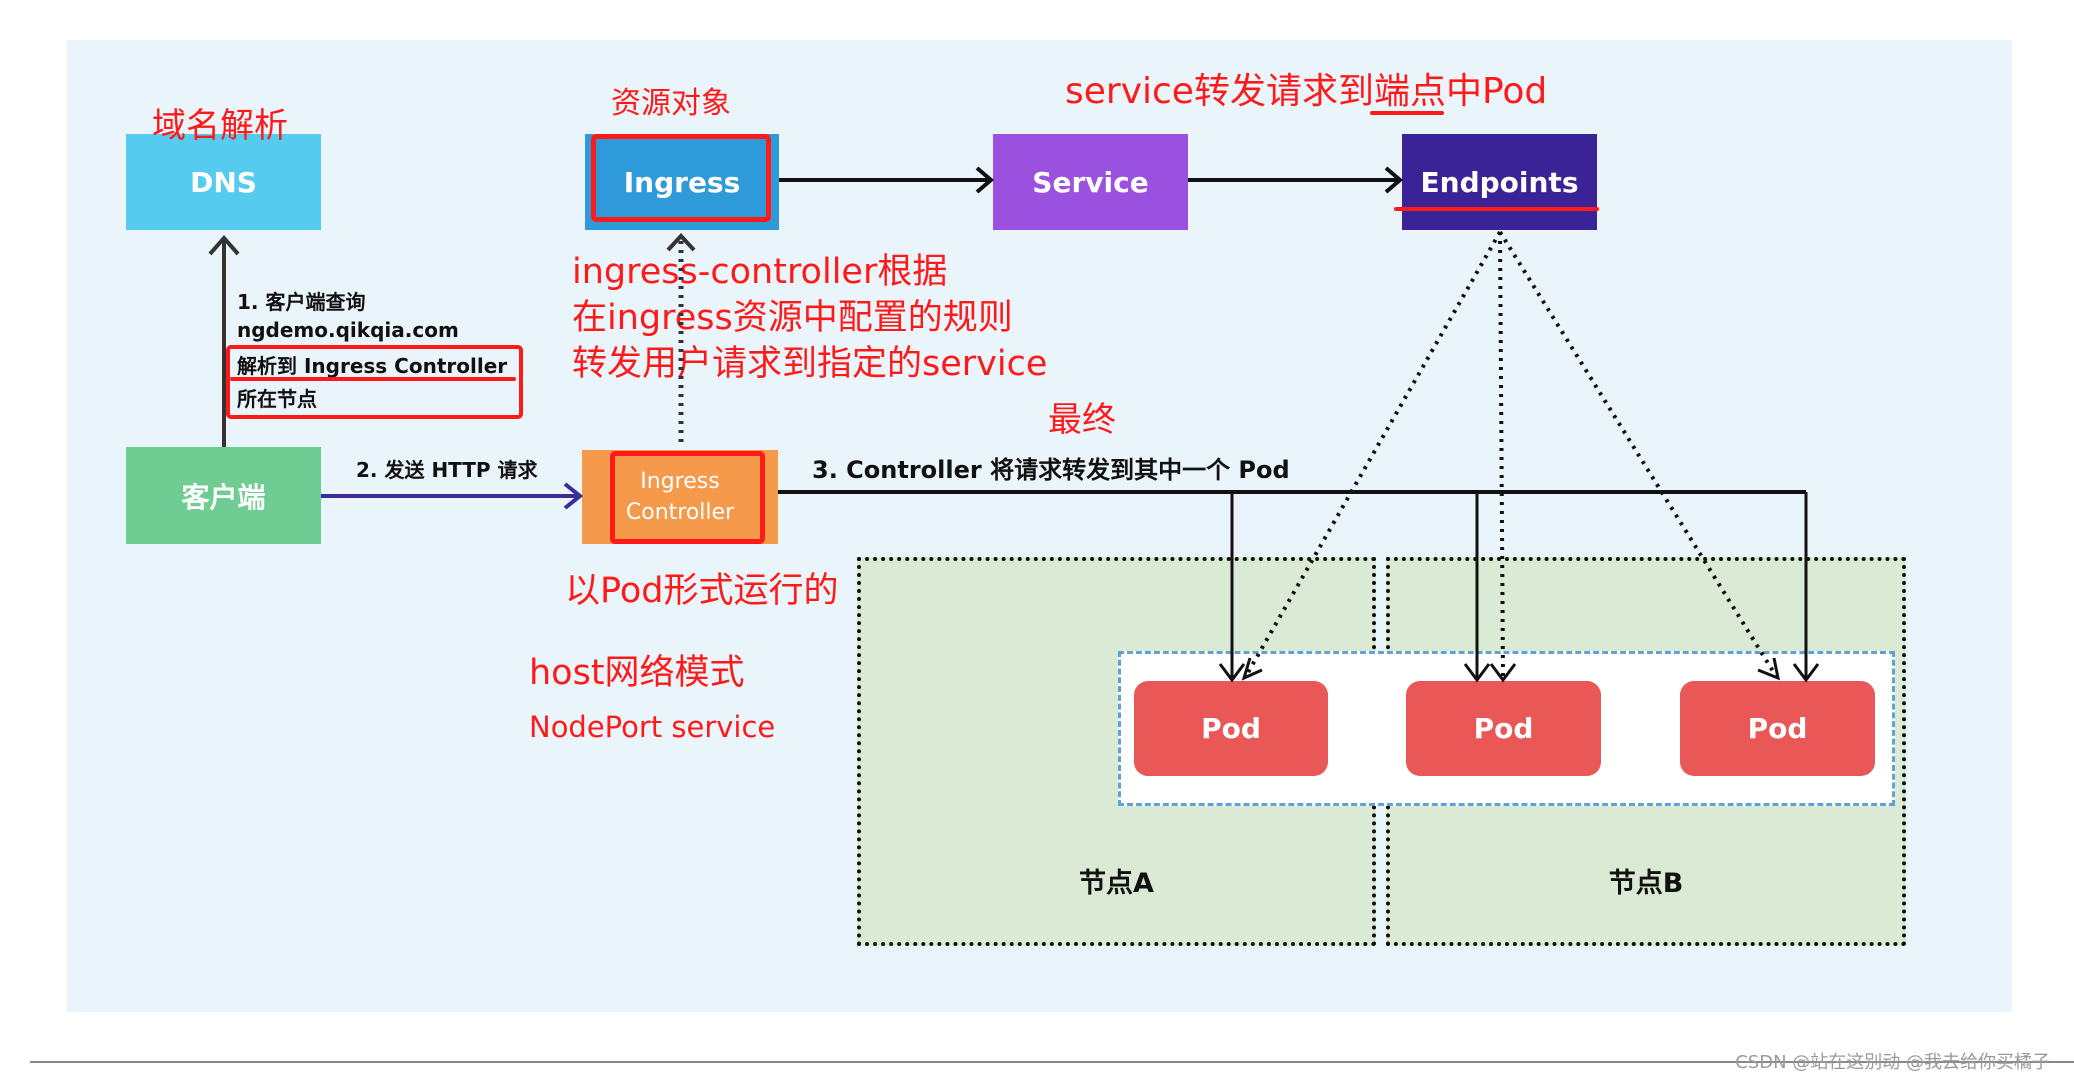  What do you see at coordinates (792, 318) in the screenshot?
I see `controller-rule-line2: 在ingress资源中配置的规则` at bounding box center [792, 318].